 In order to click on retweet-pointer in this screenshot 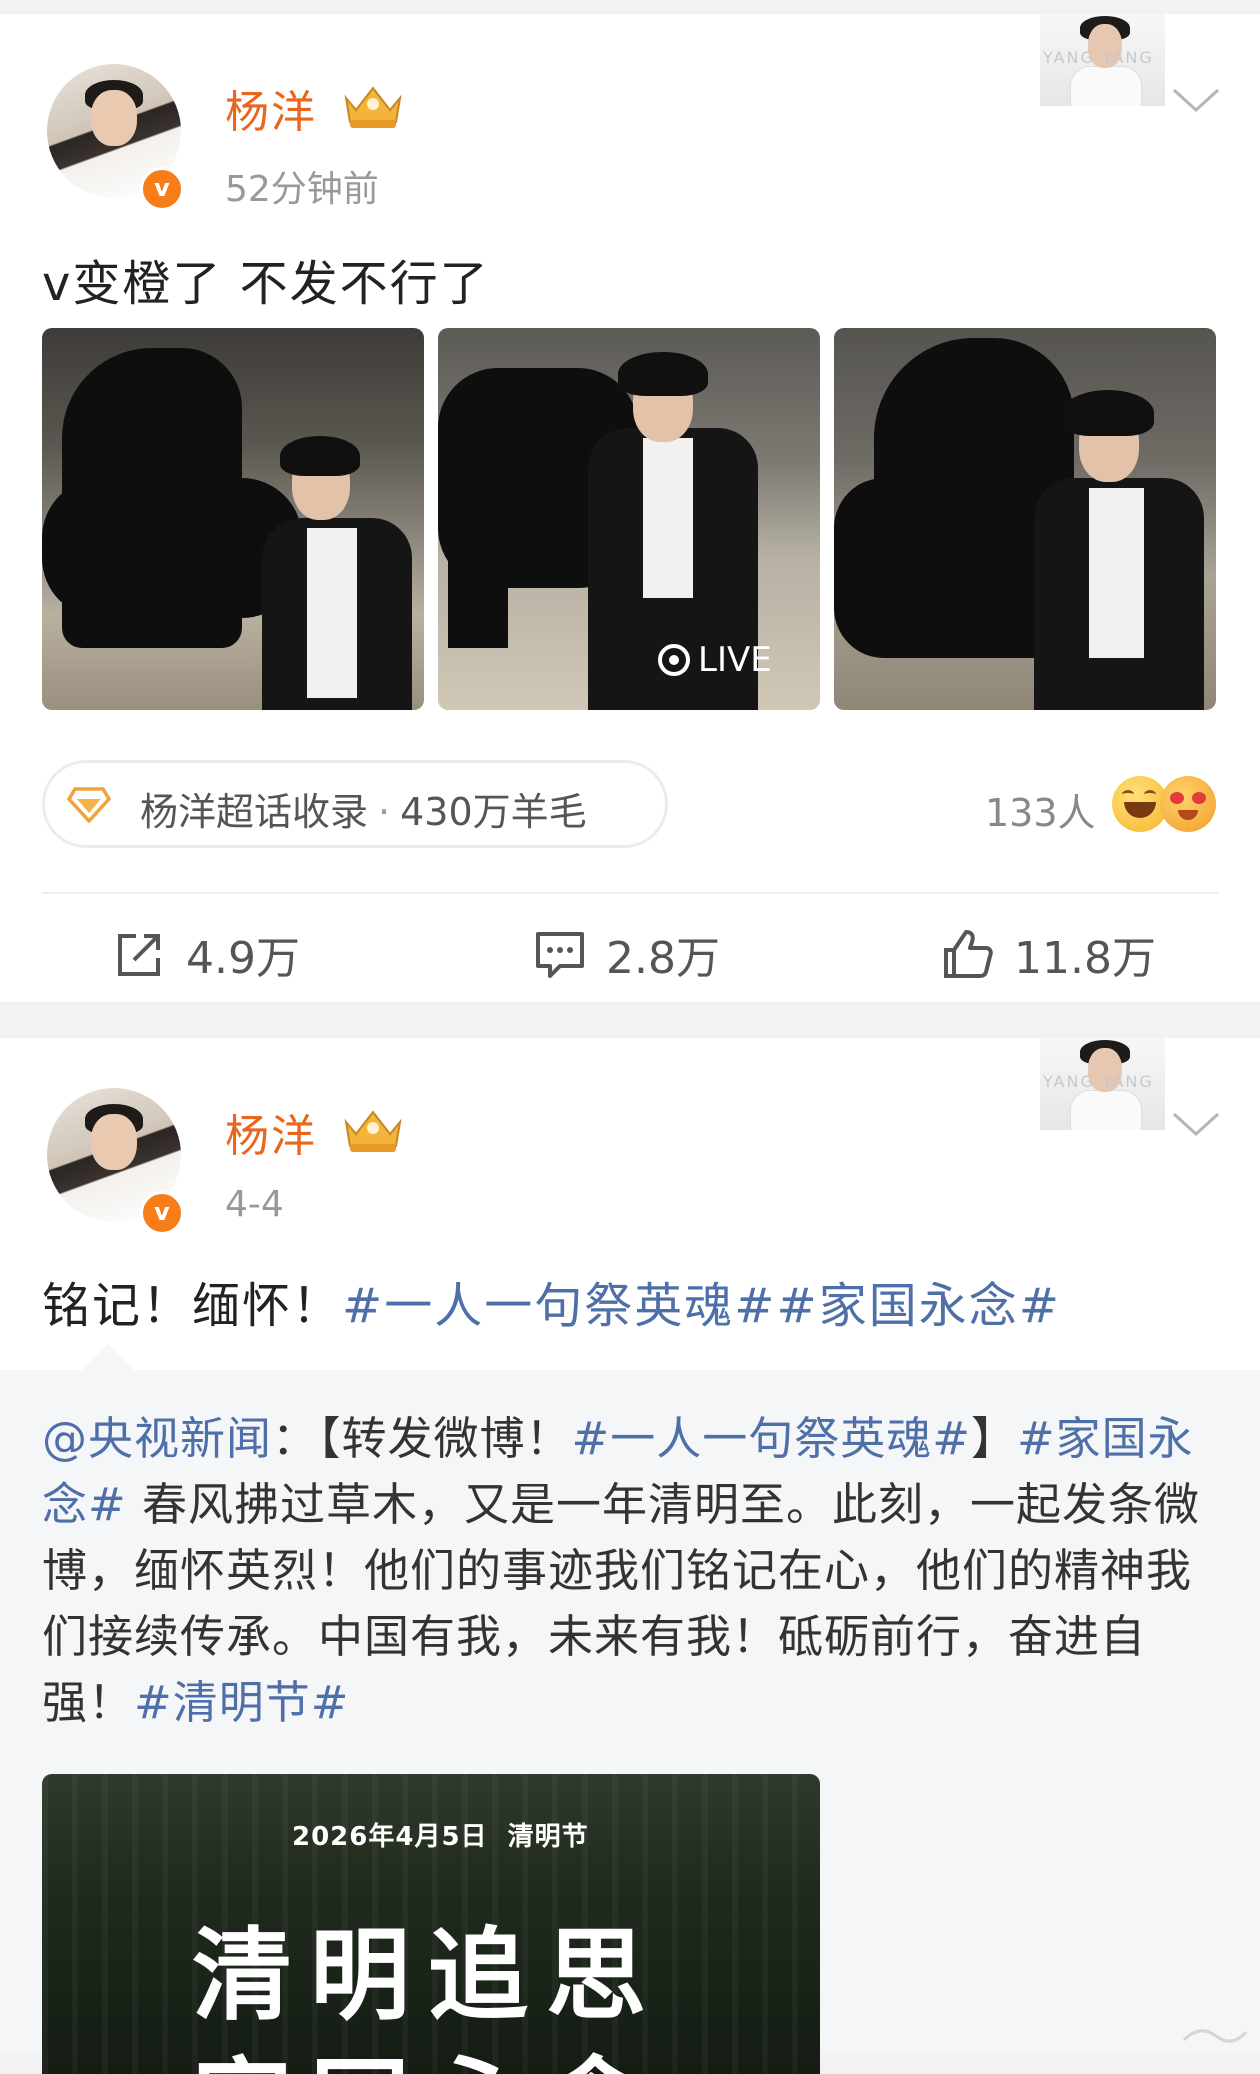, I will do `click(108, 1357)`.